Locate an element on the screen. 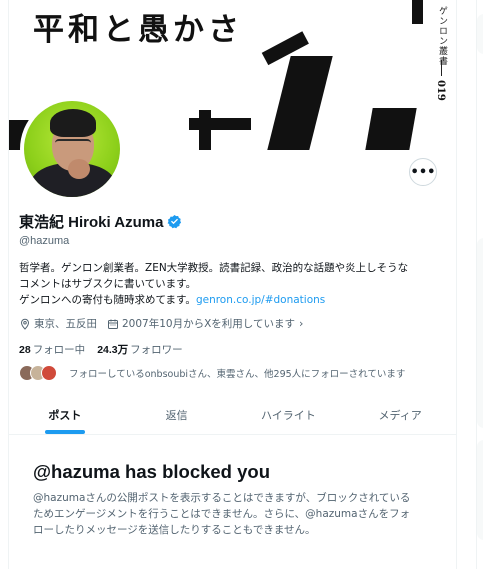  known-followers: フォローしているonbsoubiさん、東雲さん、他295人にフォローされています is located at coordinates (212, 373).